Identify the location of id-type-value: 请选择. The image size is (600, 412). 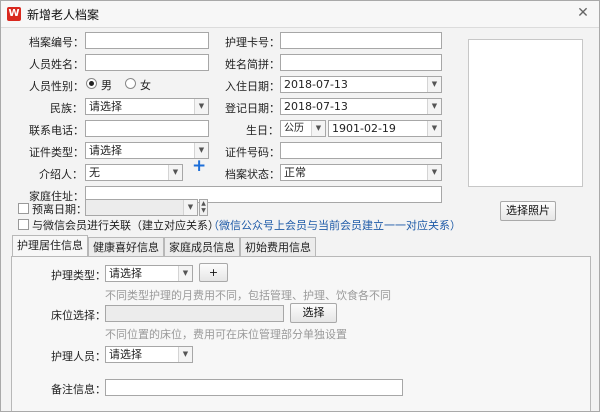
(105, 150).